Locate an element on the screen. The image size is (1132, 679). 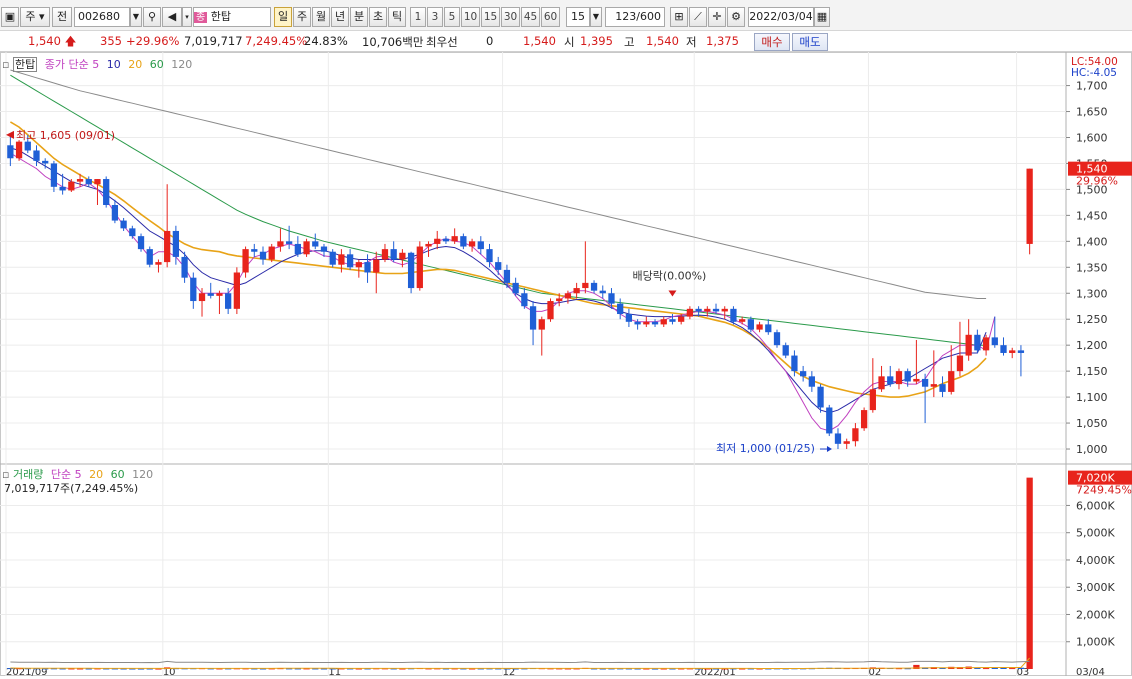
date-field: 2022/03/04 is located at coordinates (781, 17).